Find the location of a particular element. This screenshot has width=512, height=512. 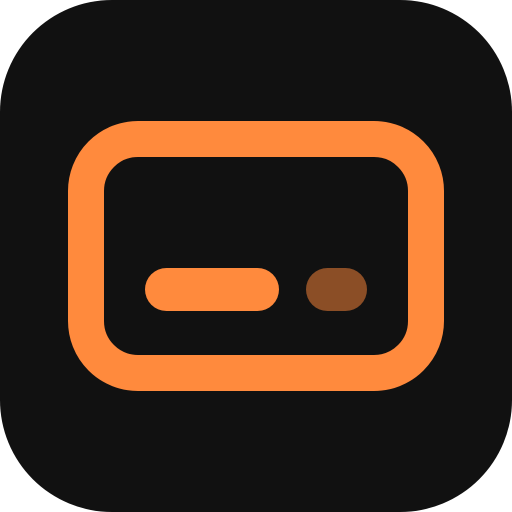

card-strip-bar is located at coordinates (212, 289).